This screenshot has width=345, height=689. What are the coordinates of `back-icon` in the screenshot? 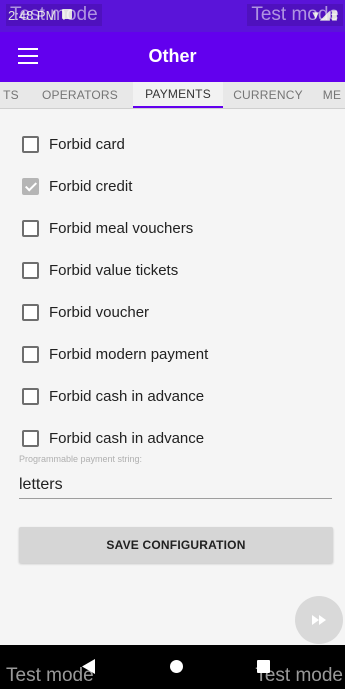 It's located at (89, 666).